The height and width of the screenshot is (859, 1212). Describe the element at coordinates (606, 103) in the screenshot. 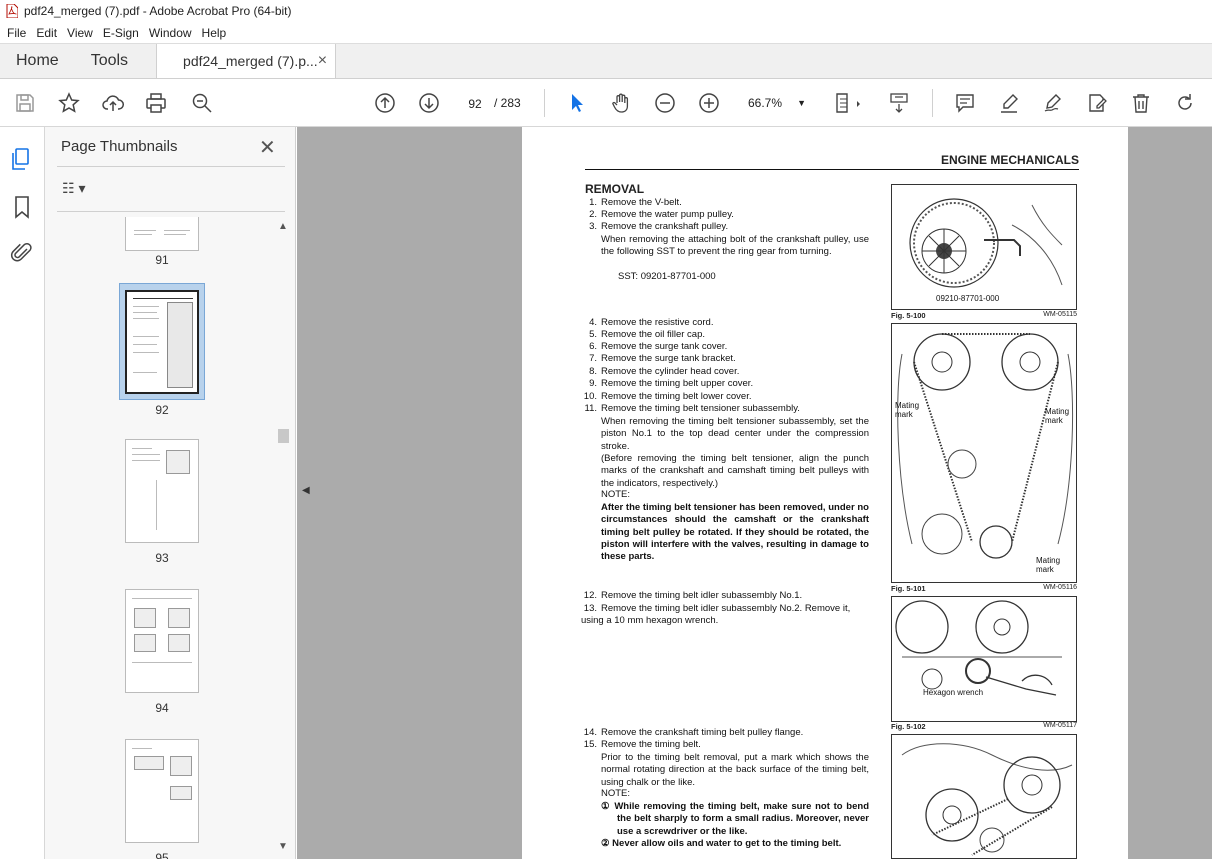

I see `toolbar: 92 / 283 66.7% ▼` at that location.